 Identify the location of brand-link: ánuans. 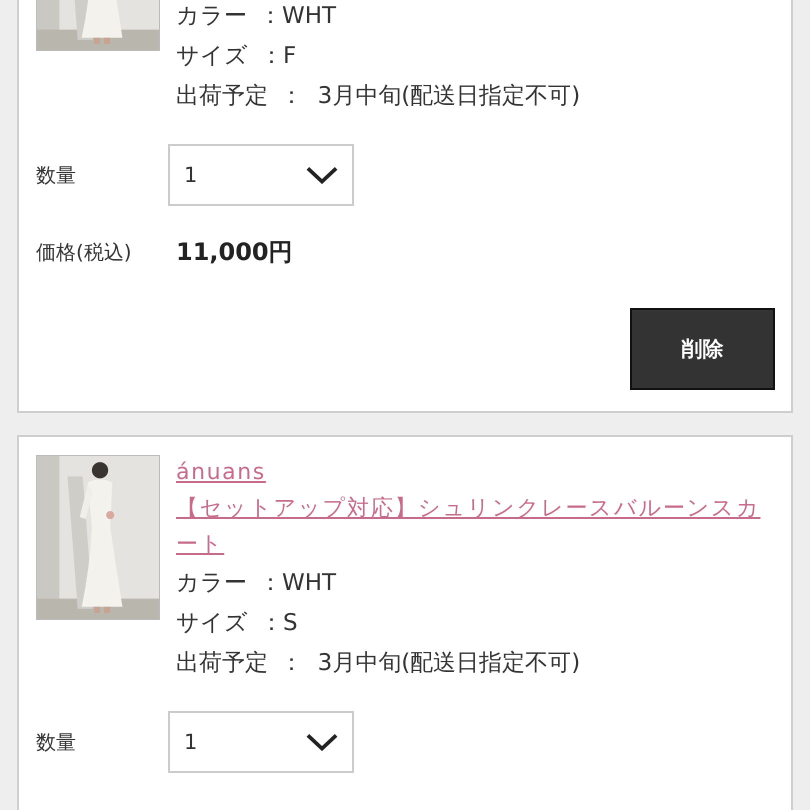
(475, 473).